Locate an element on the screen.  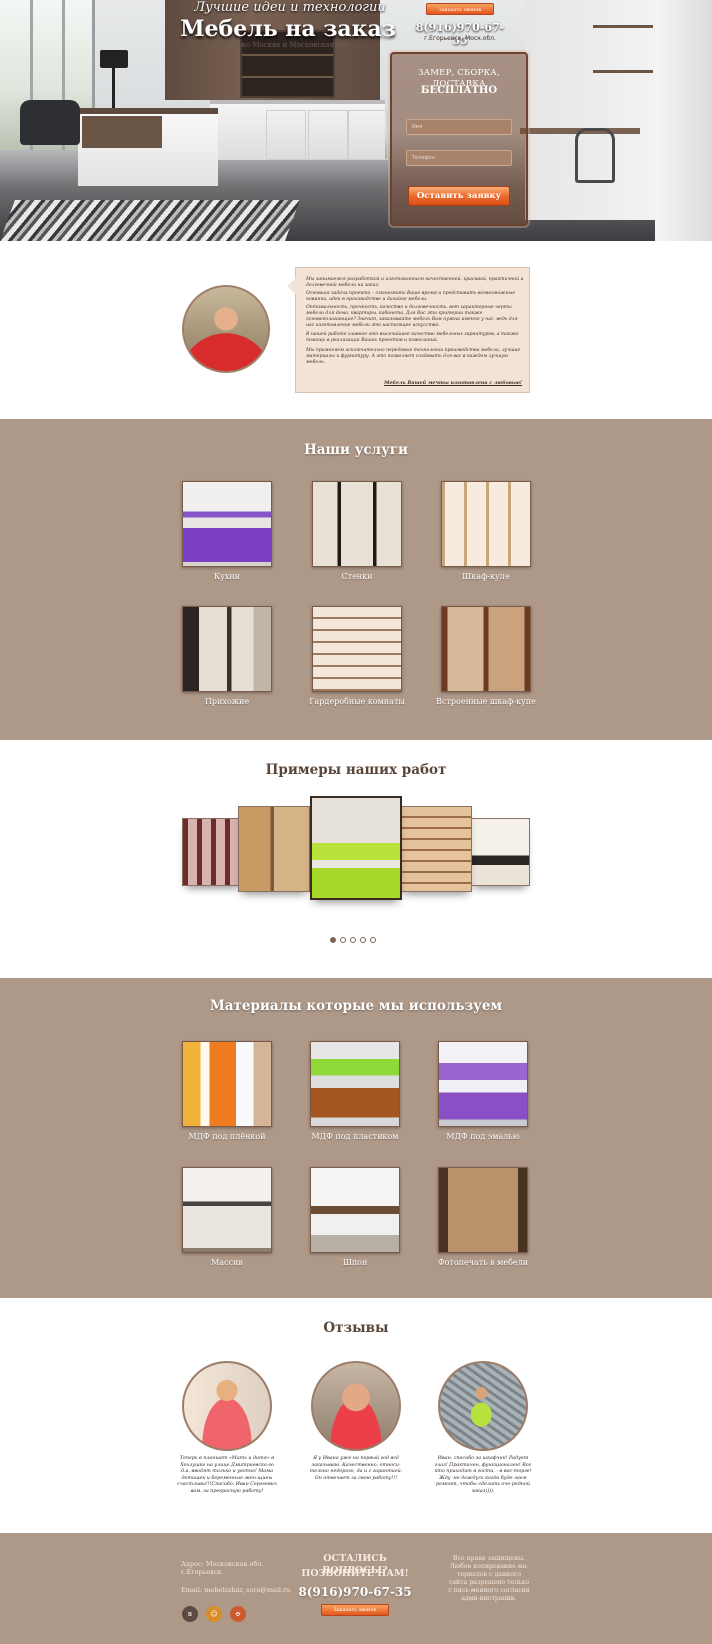
portfolio-carousel is located at coordinates (356, 851).